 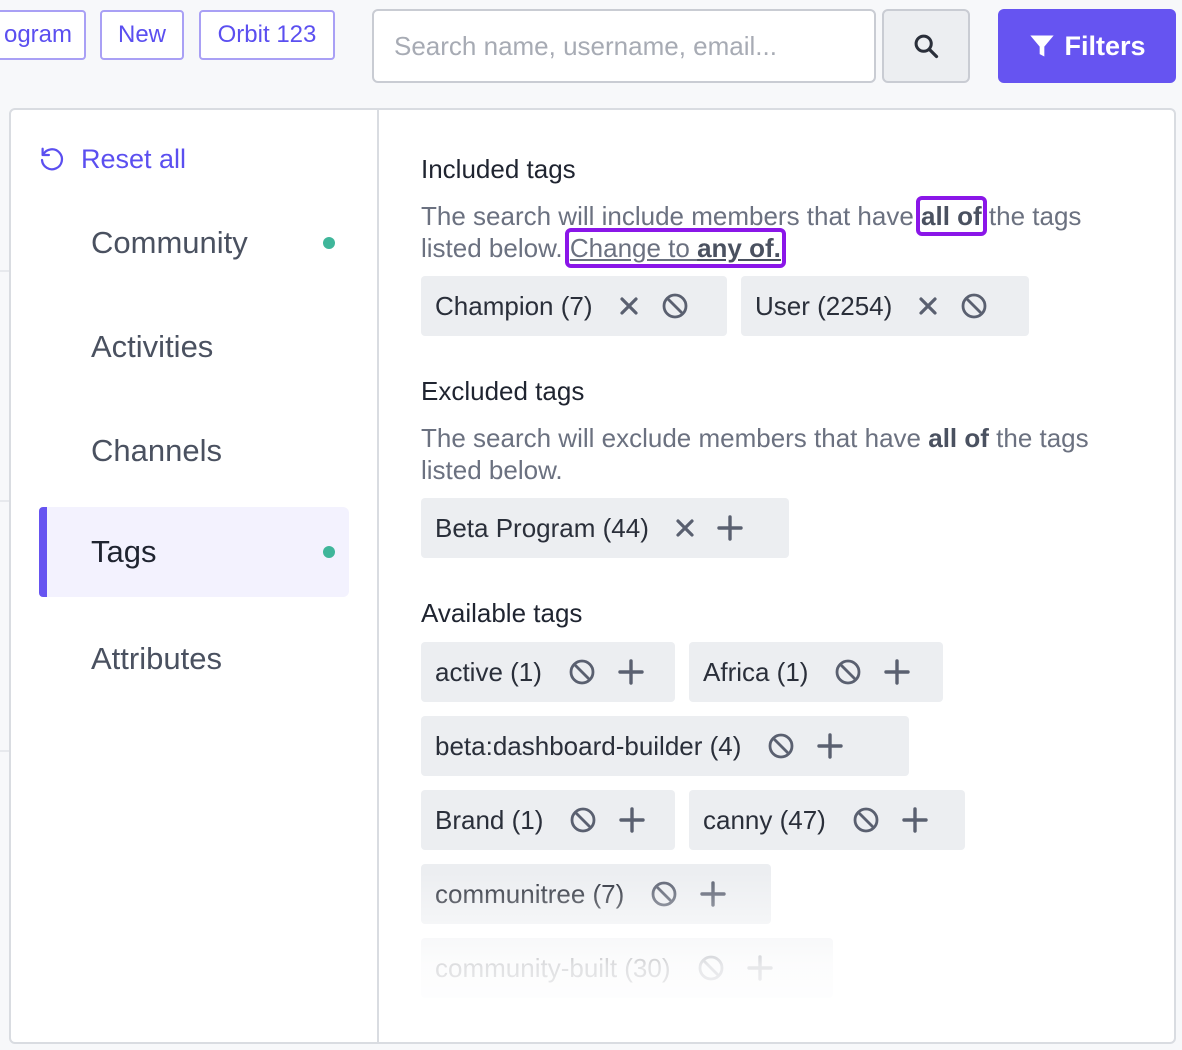 What do you see at coordinates (52, 160) in the screenshot?
I see `reset-icon` at bounding box center [52, 160].